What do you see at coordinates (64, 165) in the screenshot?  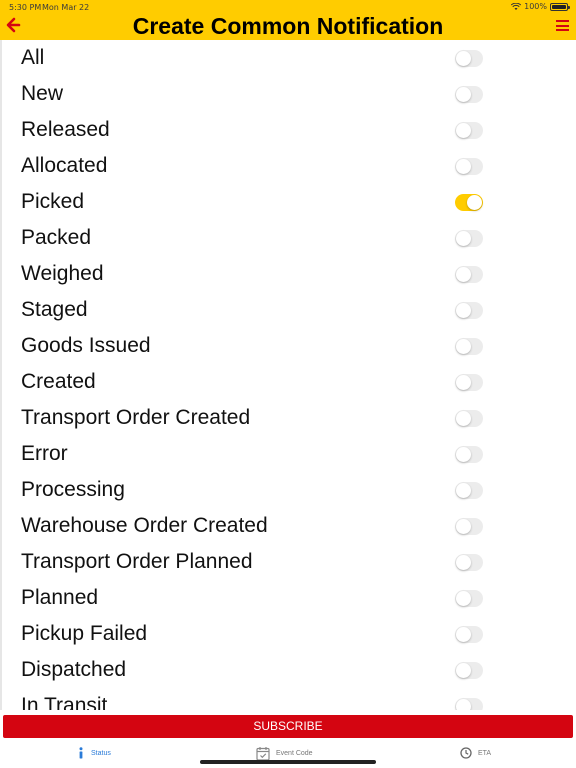 I see `status-label: Allocated` at bounding box center [64, 165].